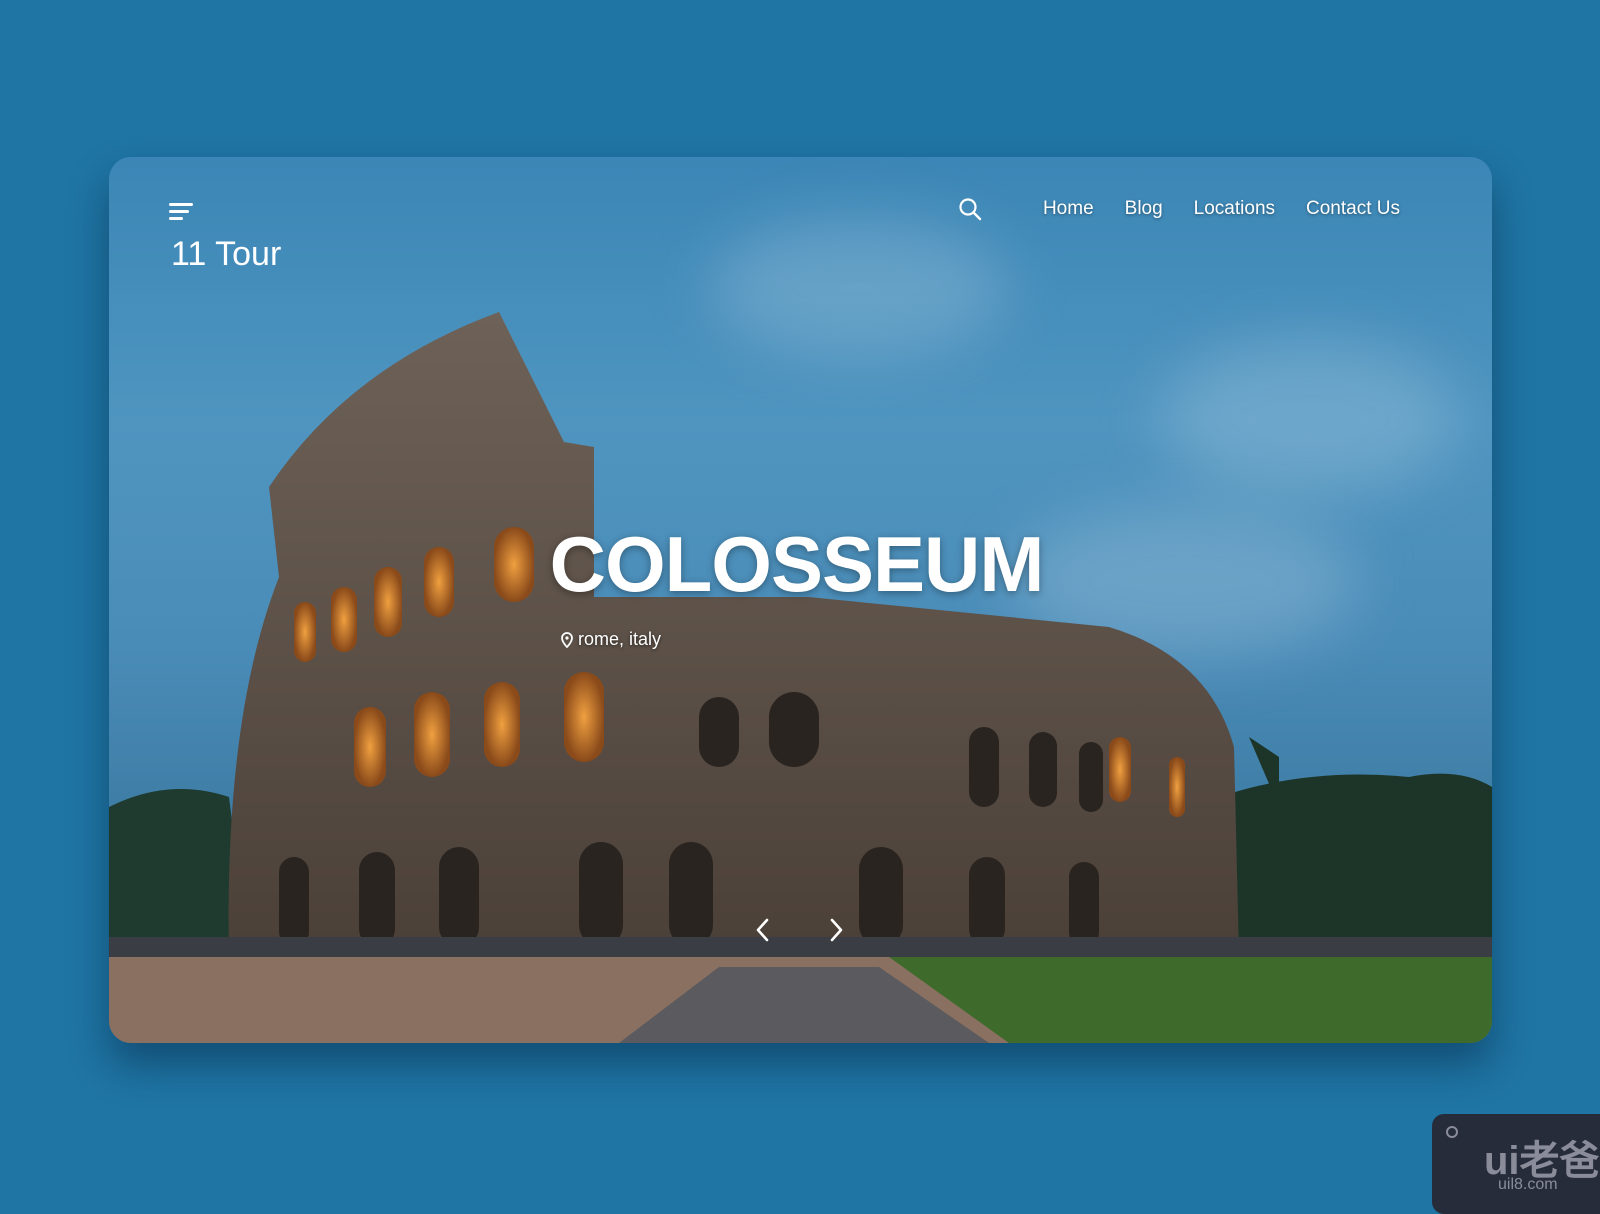  What do you see at coordinates (970, 209) in the screenshot?
I see `search-icon` at bounding box center [970, 209].